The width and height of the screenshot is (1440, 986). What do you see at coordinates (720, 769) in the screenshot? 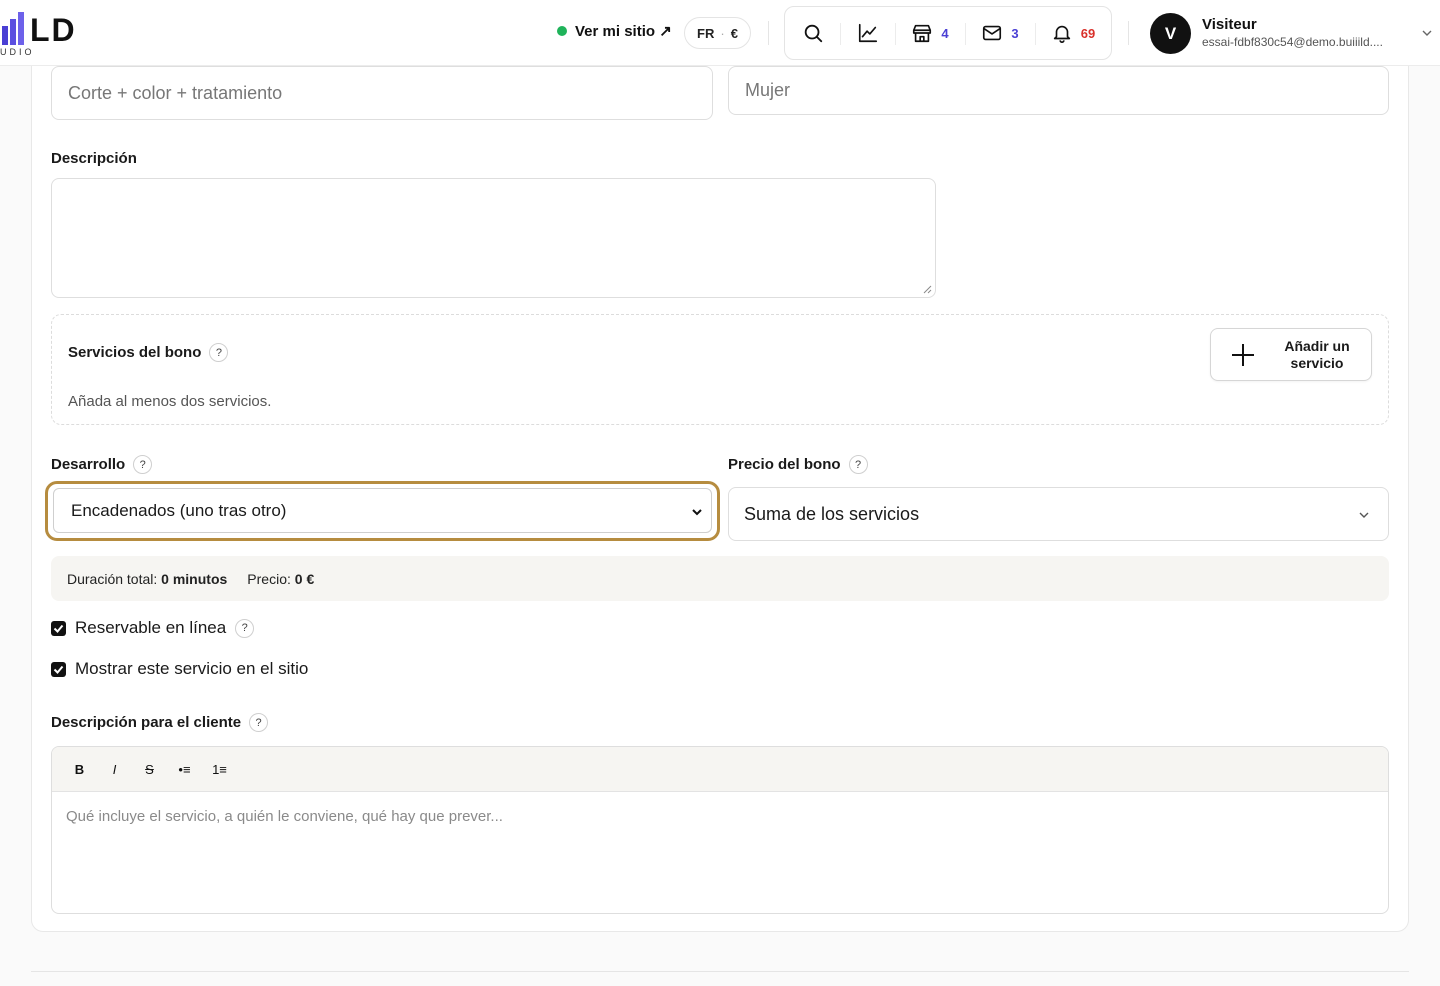
I see `editor-toolbar: B I S •≡ 1≡` at bounding box center [720, 769].